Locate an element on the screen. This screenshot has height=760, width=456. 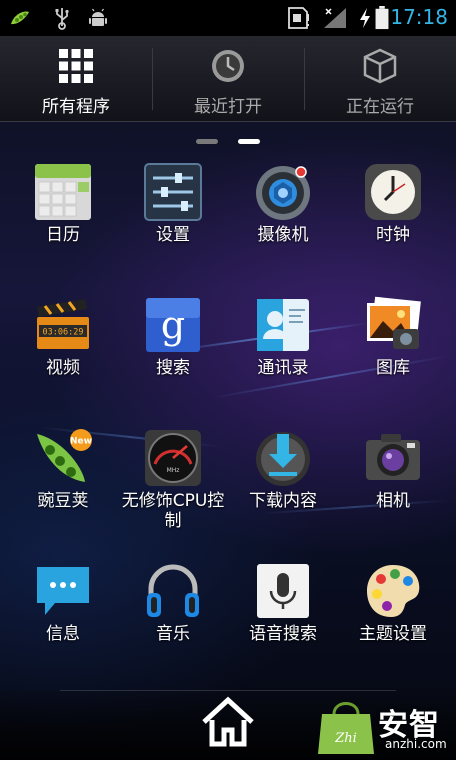
tab-recent: 最近打开 is located at coordinates (228, 79).